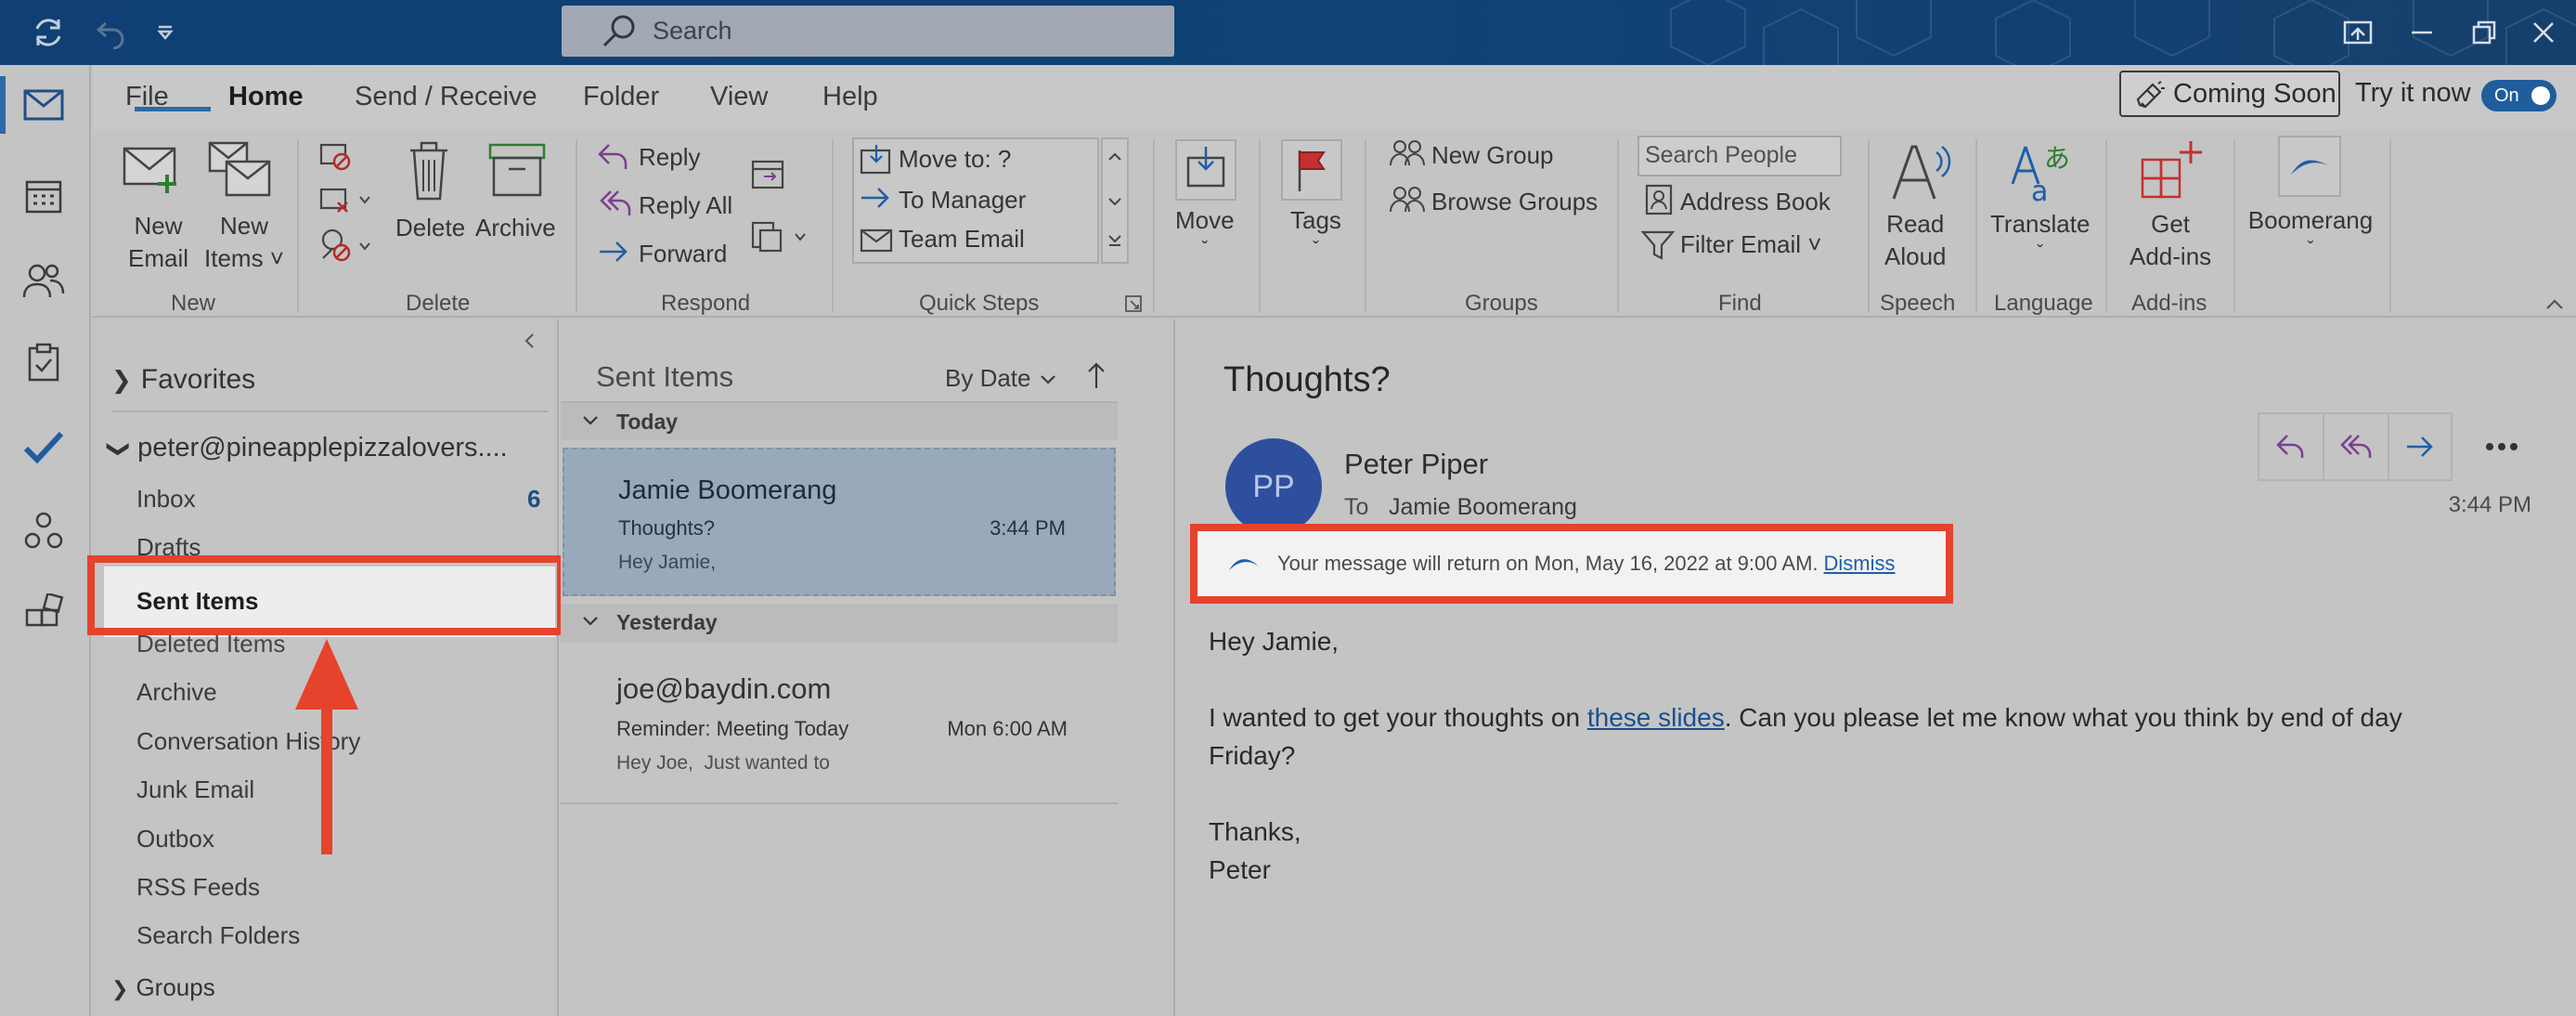 Image resolution: width=2576 pixels, height=1016 pixels. What do you see at coordinates (529, 341) in the screenshot?
I see `collapse-folder-pane-icon` at bounding box center [529, 341].